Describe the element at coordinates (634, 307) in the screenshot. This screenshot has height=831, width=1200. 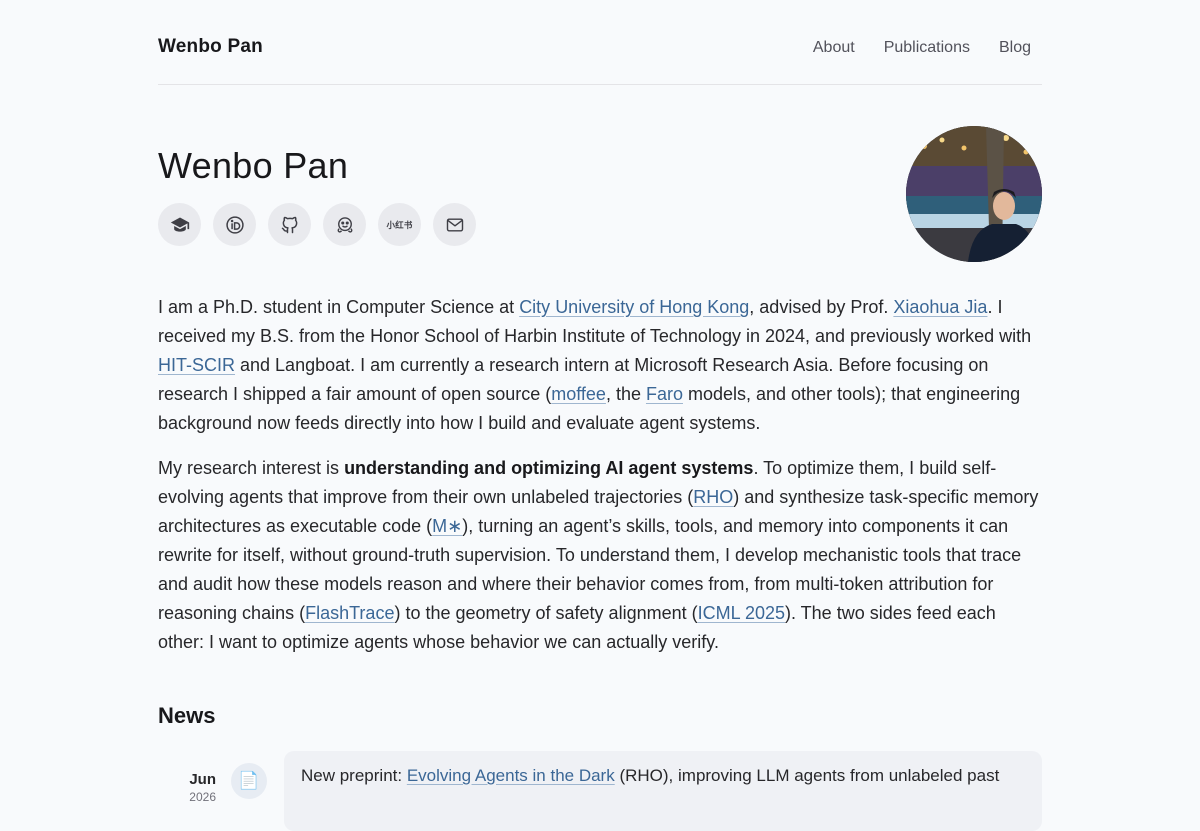
I see `link-city-university: City University of Hong Kong` at that location.